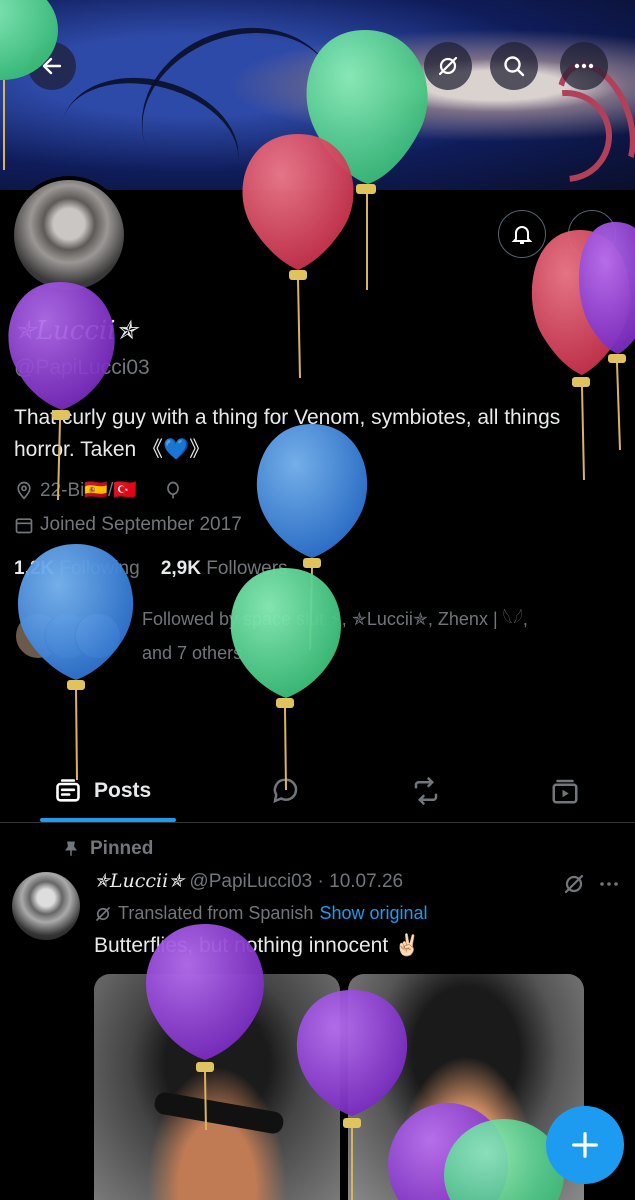 The image size is (635, 1200). I want to click on plus-icon, so click(585, 1145).